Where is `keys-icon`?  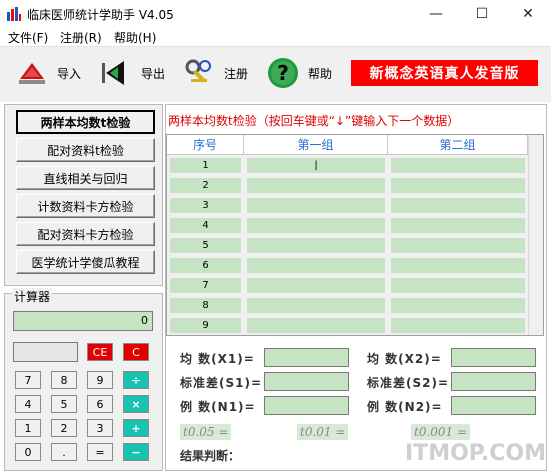
keys-icon is located at coordinates (199, 73).